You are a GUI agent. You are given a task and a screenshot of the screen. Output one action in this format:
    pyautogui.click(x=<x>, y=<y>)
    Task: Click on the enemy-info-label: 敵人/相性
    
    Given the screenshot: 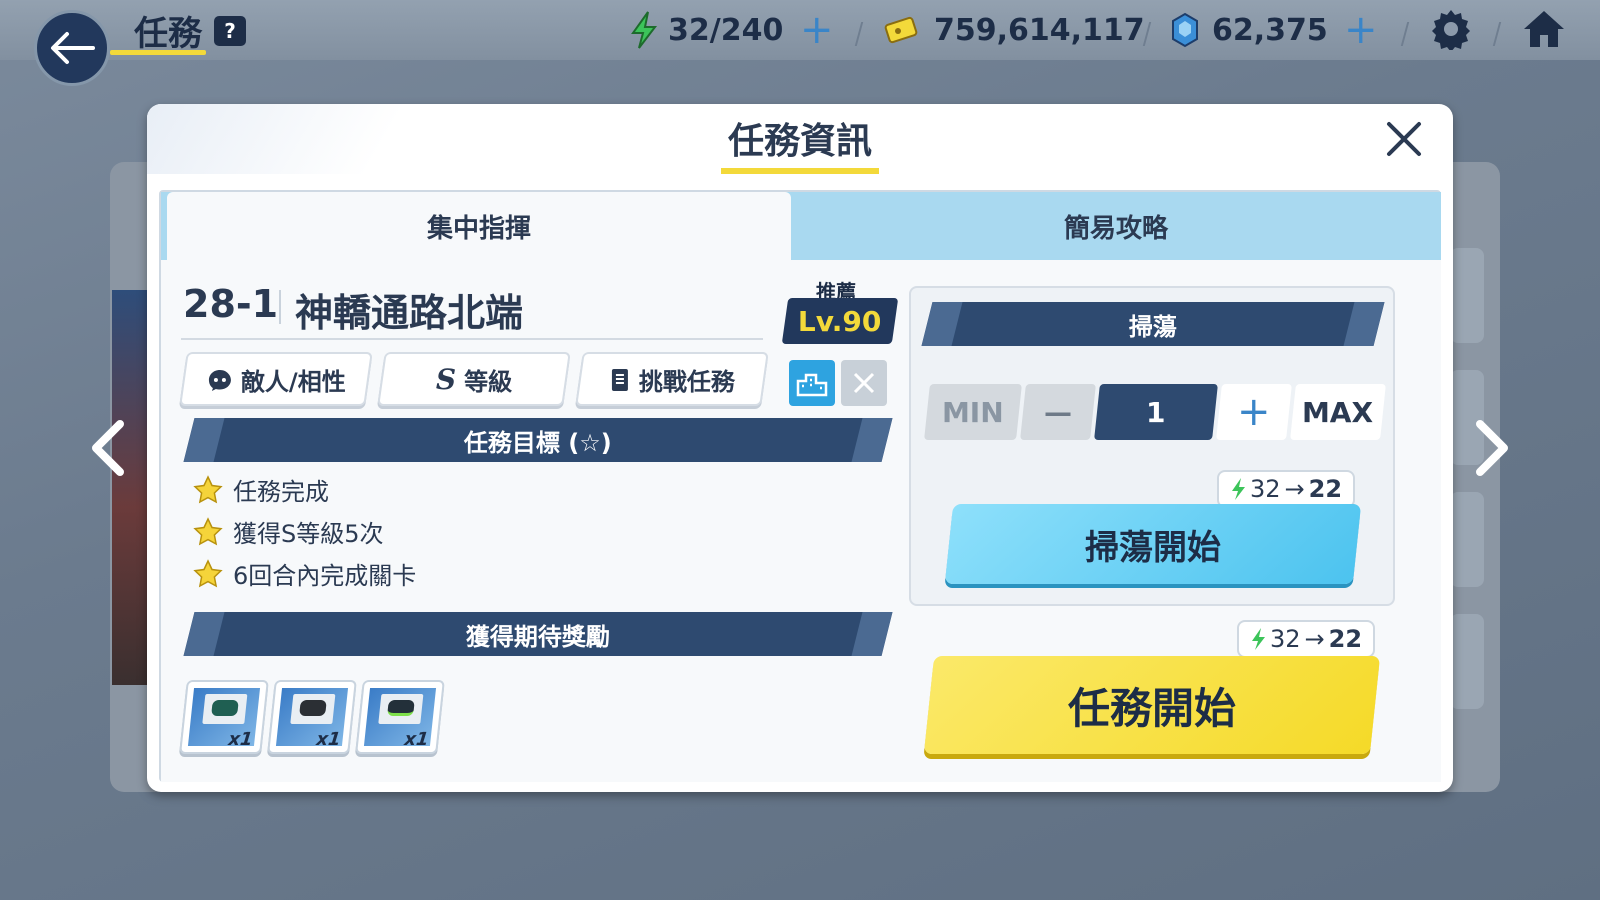 What is the action you would take?
    pyautogui.click(x=293, y=381)
    